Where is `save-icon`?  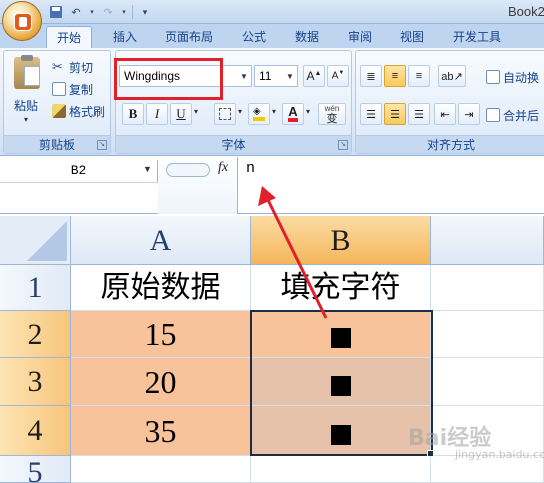
save-icon is located at coordinates (56, 12).